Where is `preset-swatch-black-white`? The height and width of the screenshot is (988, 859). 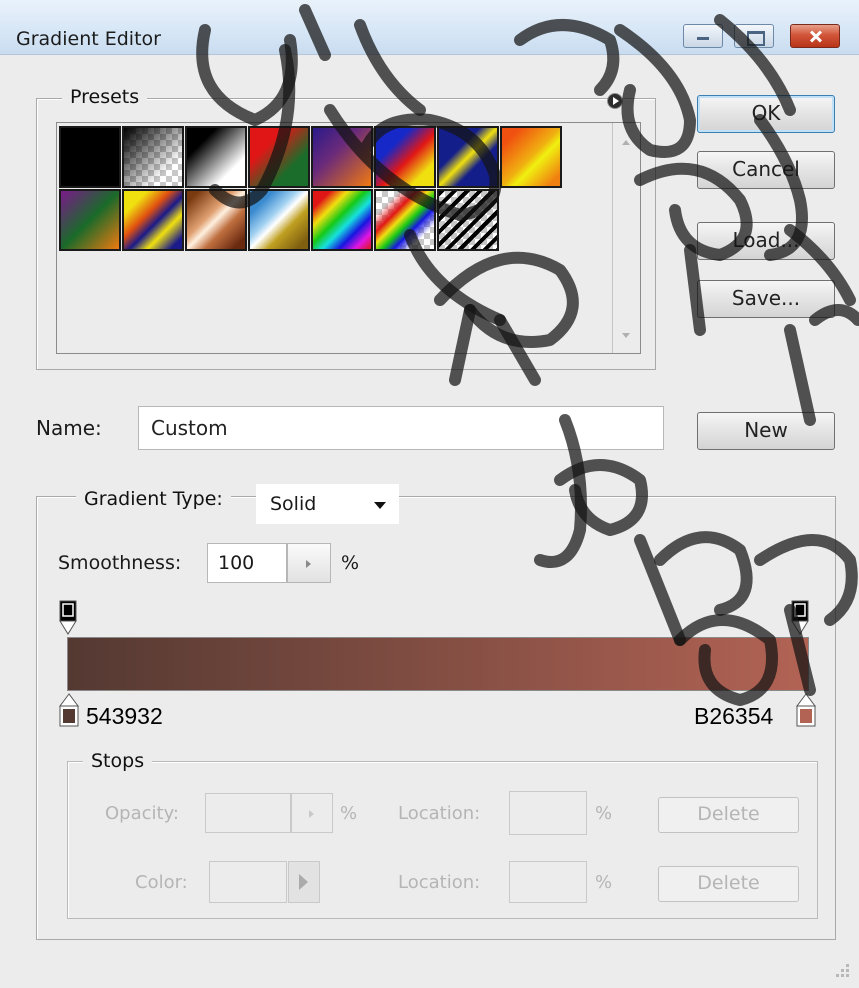
preset-swatch-black-white is located at coordinates (216, 157).